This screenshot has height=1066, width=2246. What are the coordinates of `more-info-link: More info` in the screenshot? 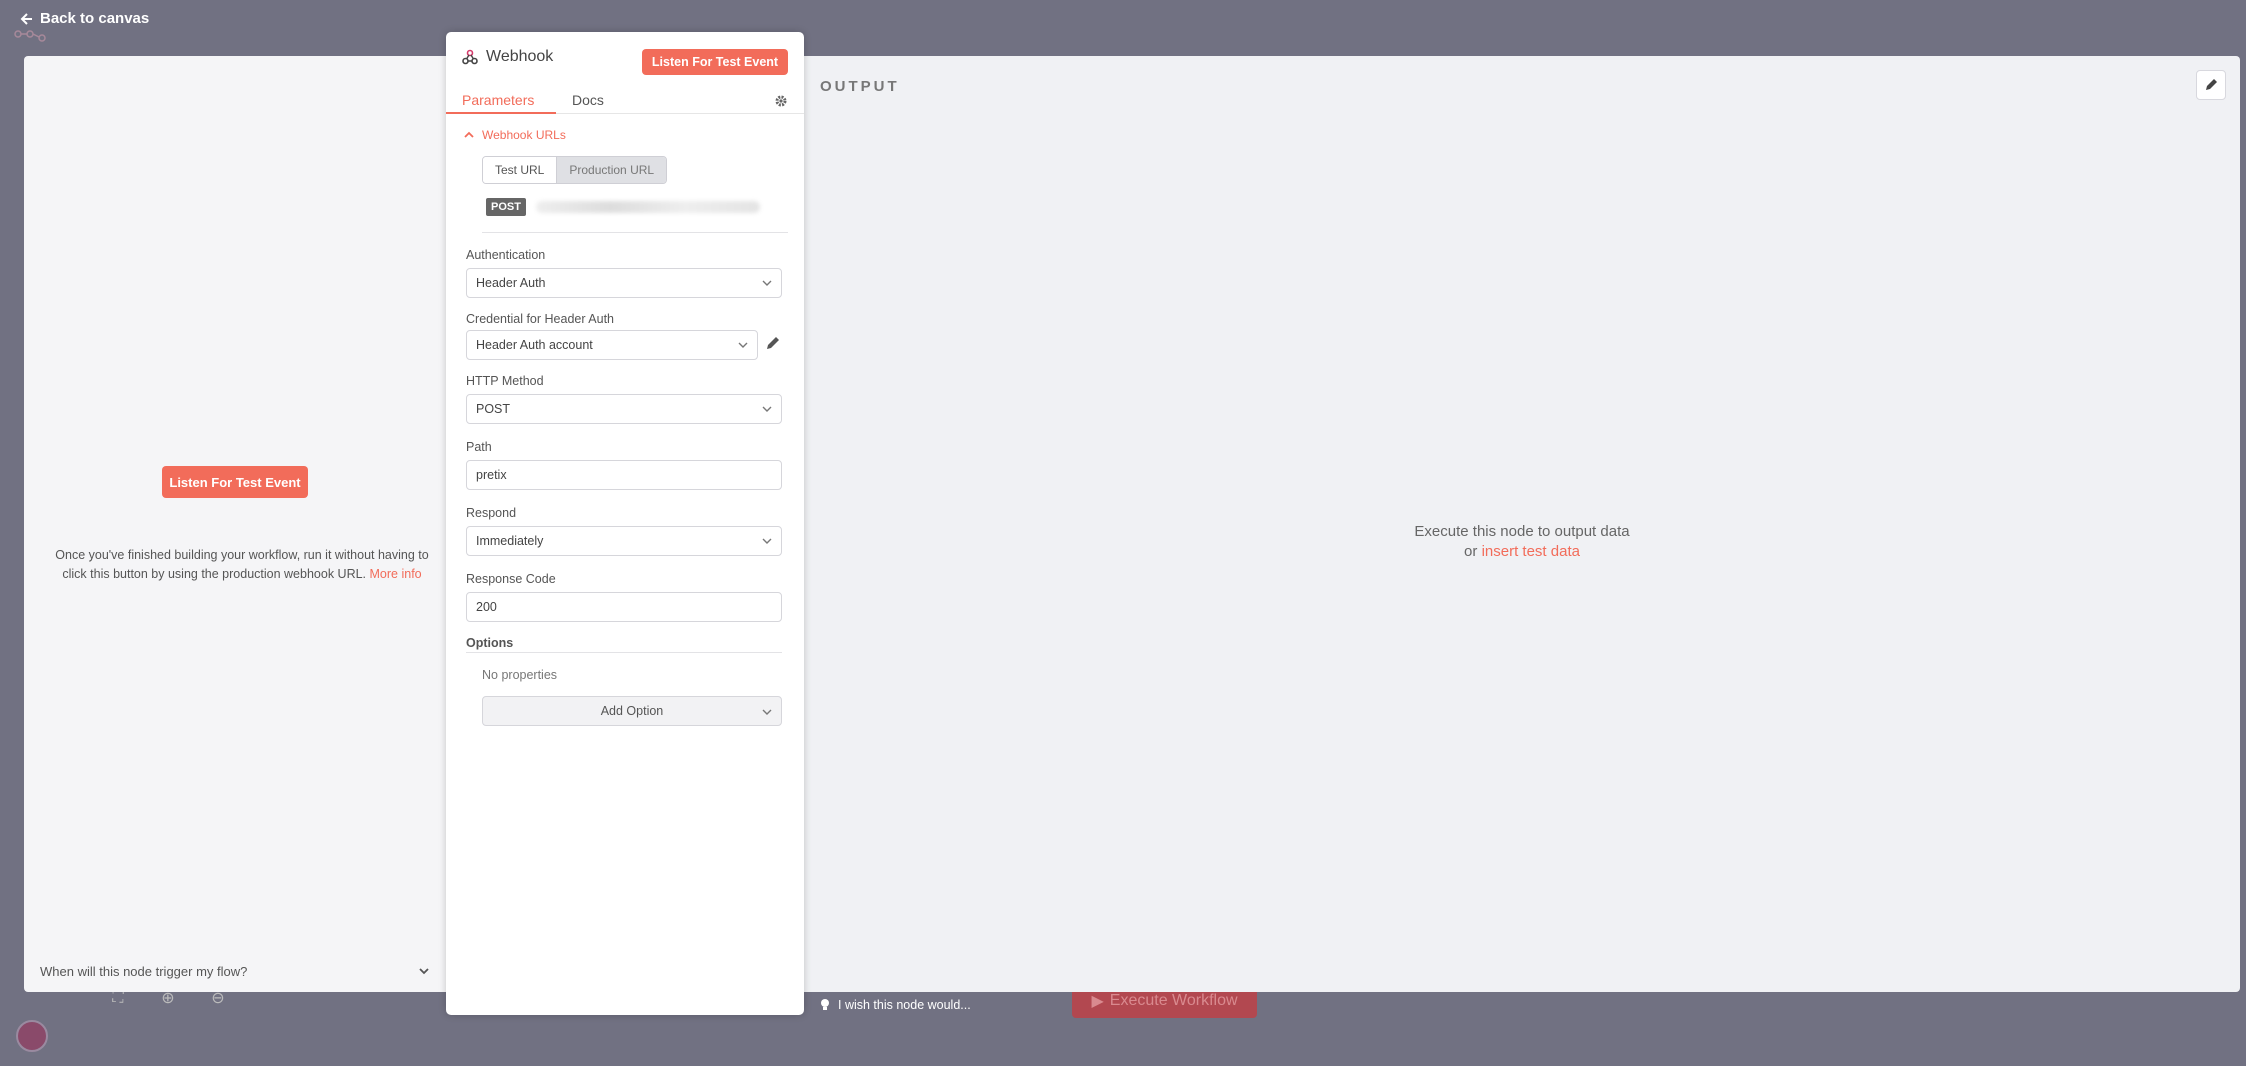 It's located at (396, 574).